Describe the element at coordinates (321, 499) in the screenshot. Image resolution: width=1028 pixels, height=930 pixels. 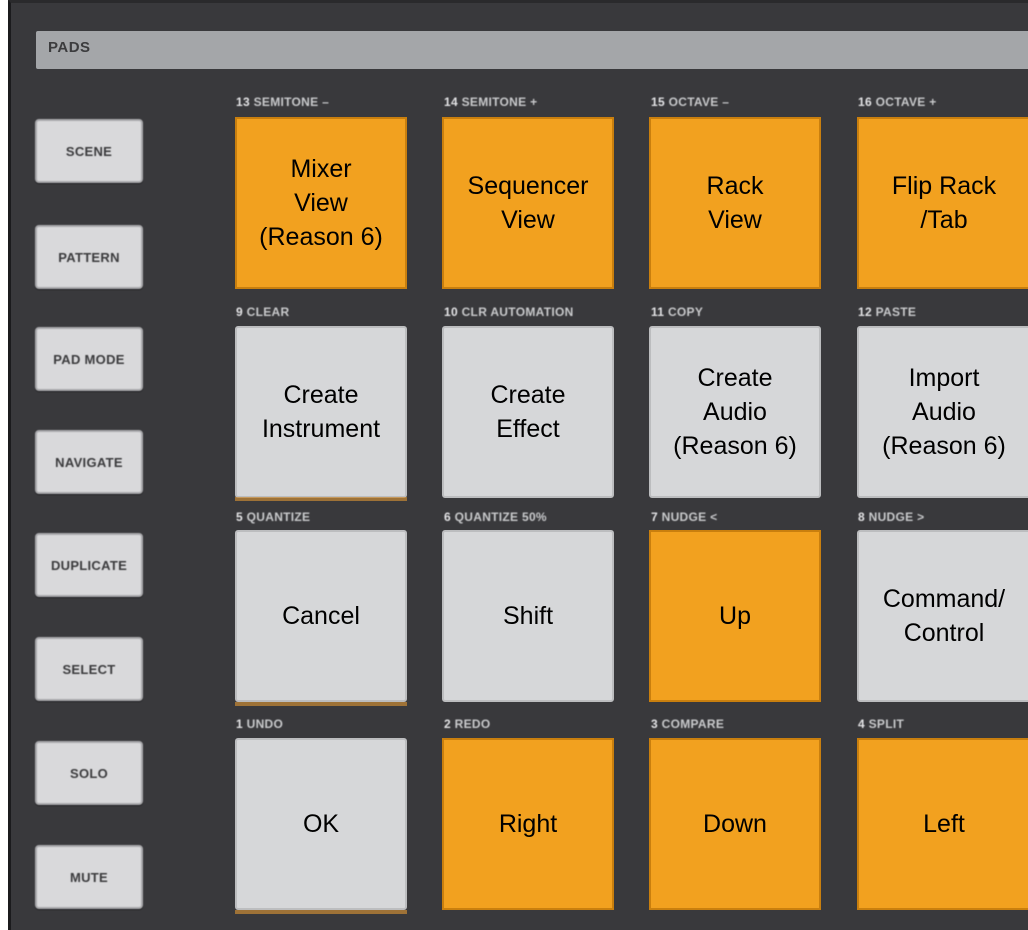
I see `pad-9-glow` at that location.